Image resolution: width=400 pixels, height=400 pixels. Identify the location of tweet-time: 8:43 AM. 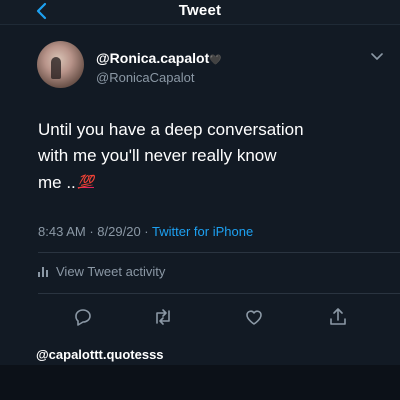
(62, 231).